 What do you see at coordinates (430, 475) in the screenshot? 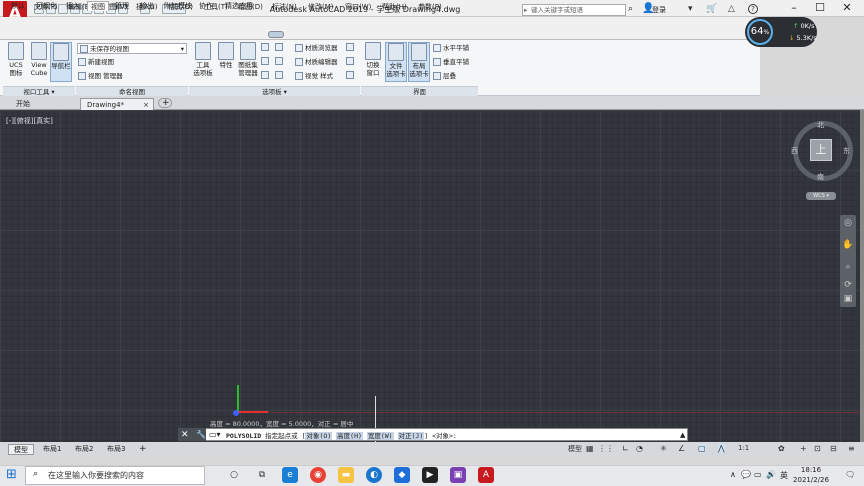
I see `terminal-icon: ▶` at bounding box center [430, 475].